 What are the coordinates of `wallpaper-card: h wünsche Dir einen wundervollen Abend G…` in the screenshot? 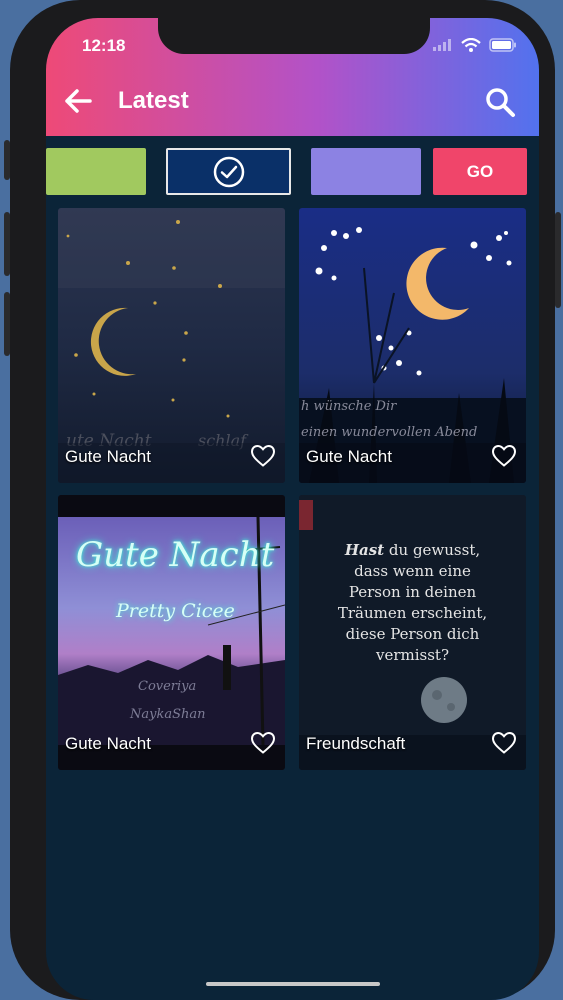 It's located at (412, 345).